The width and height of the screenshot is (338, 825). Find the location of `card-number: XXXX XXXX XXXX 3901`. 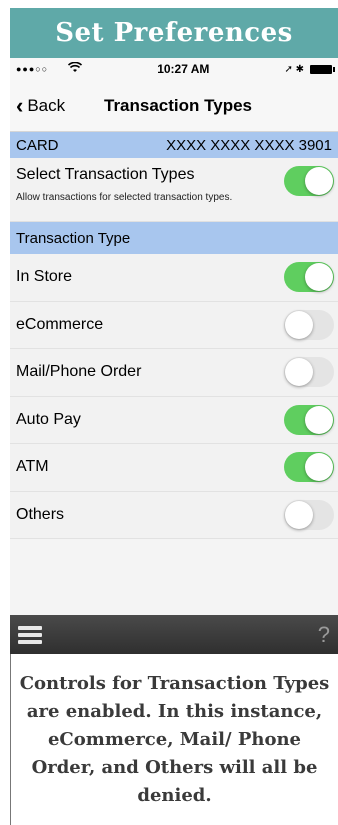

card-number: XXXX XXXX XXXX 3901 is located at coordinates (249, 145).